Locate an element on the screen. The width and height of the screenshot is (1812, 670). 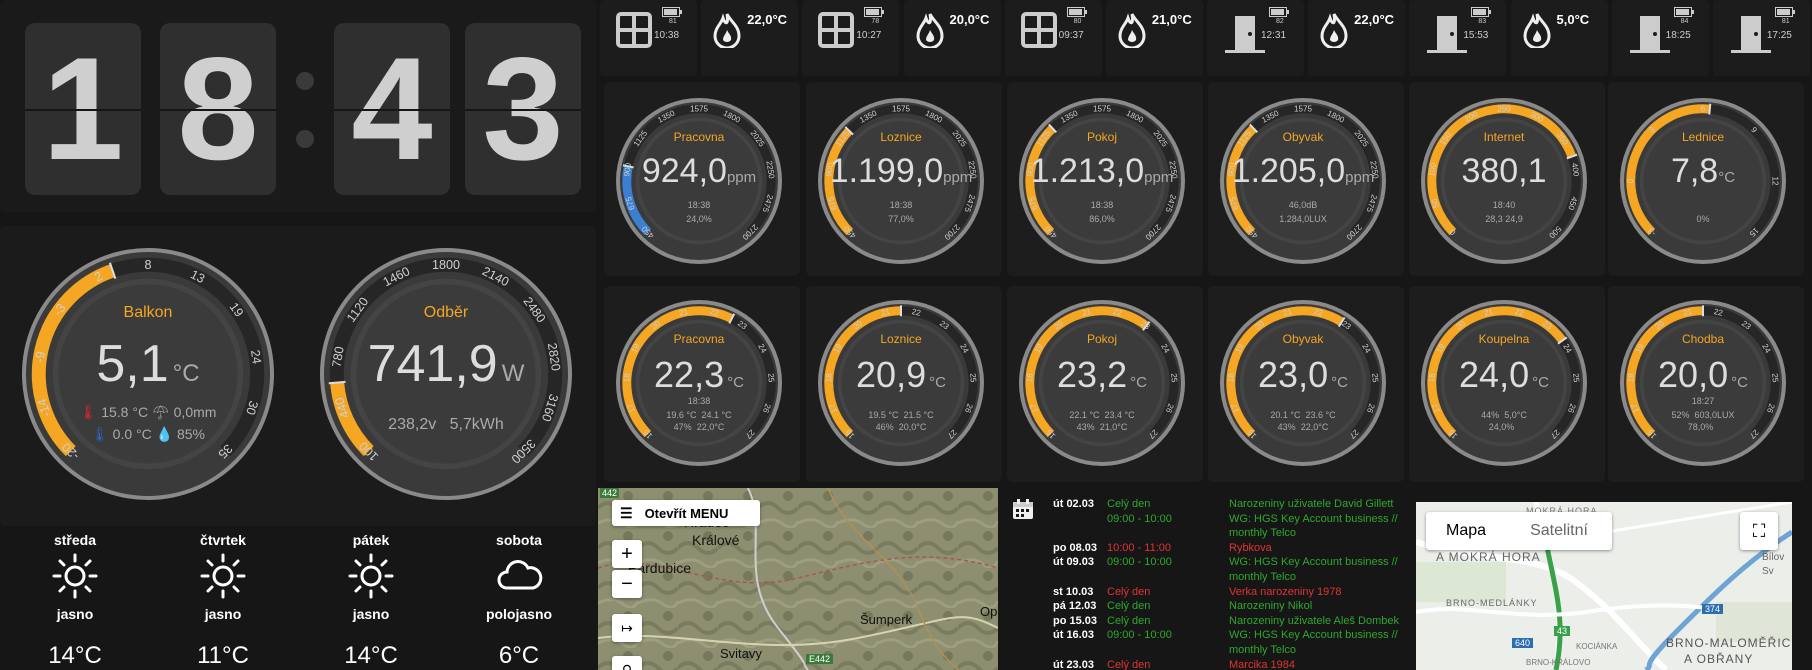
event-title: monthly Telco is located at coordinates (1263, 650).